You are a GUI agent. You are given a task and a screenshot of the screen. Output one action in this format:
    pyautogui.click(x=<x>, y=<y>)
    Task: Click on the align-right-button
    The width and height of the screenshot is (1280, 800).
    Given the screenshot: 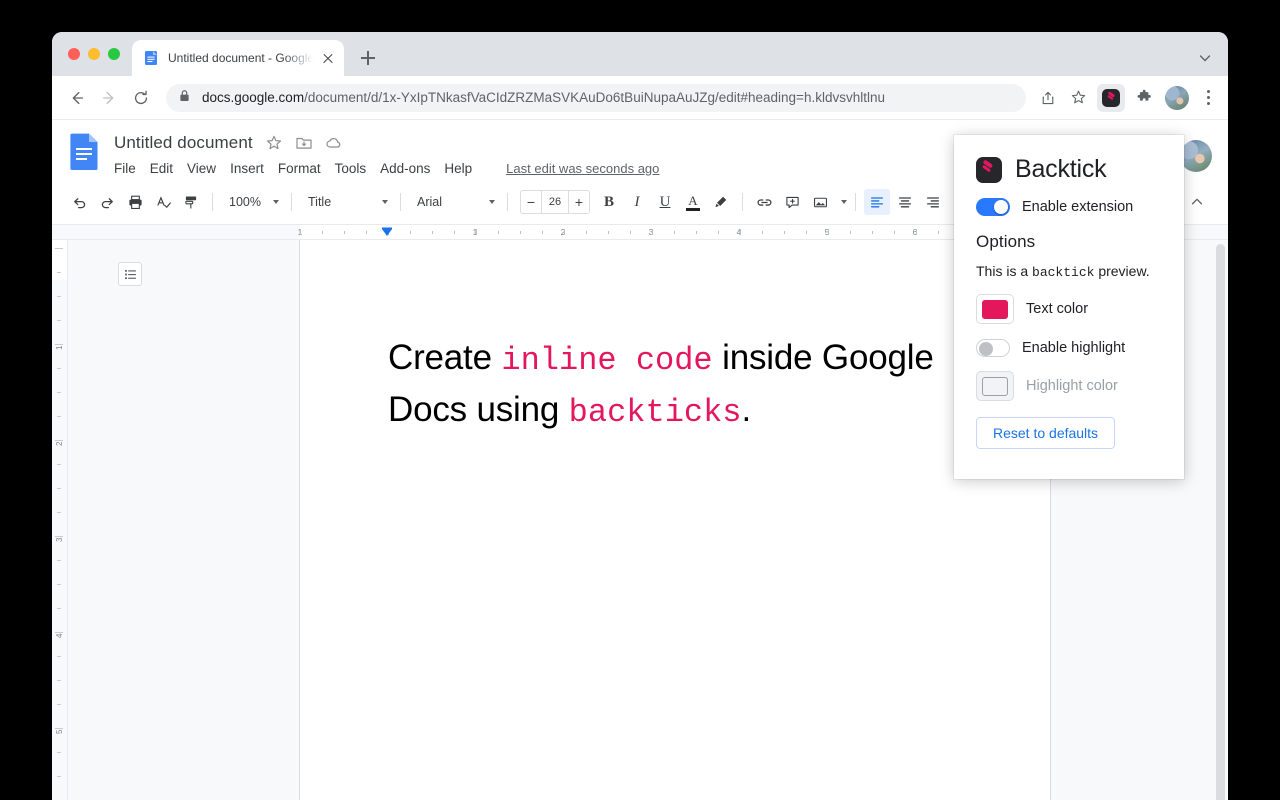 What is the action you would take?
    pyautogui.click(x=933, y=202)
    